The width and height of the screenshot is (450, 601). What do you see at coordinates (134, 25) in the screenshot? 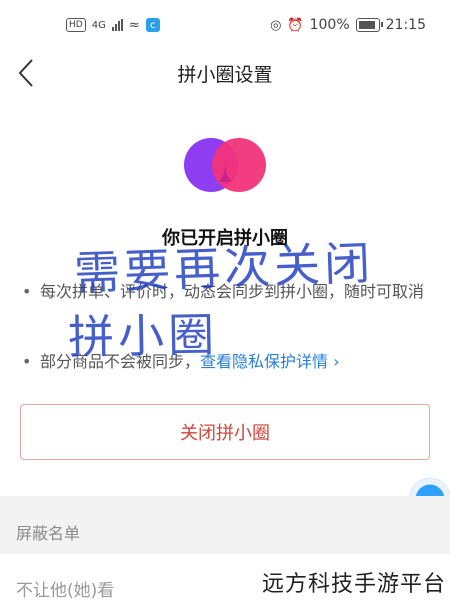
I see `wifi-icon: ≈` at bounding box center [134, 25].